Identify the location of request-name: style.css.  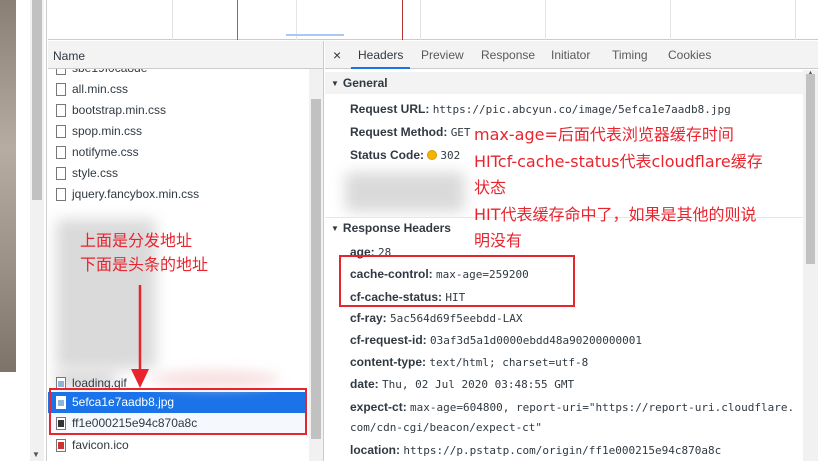
(95, 173).